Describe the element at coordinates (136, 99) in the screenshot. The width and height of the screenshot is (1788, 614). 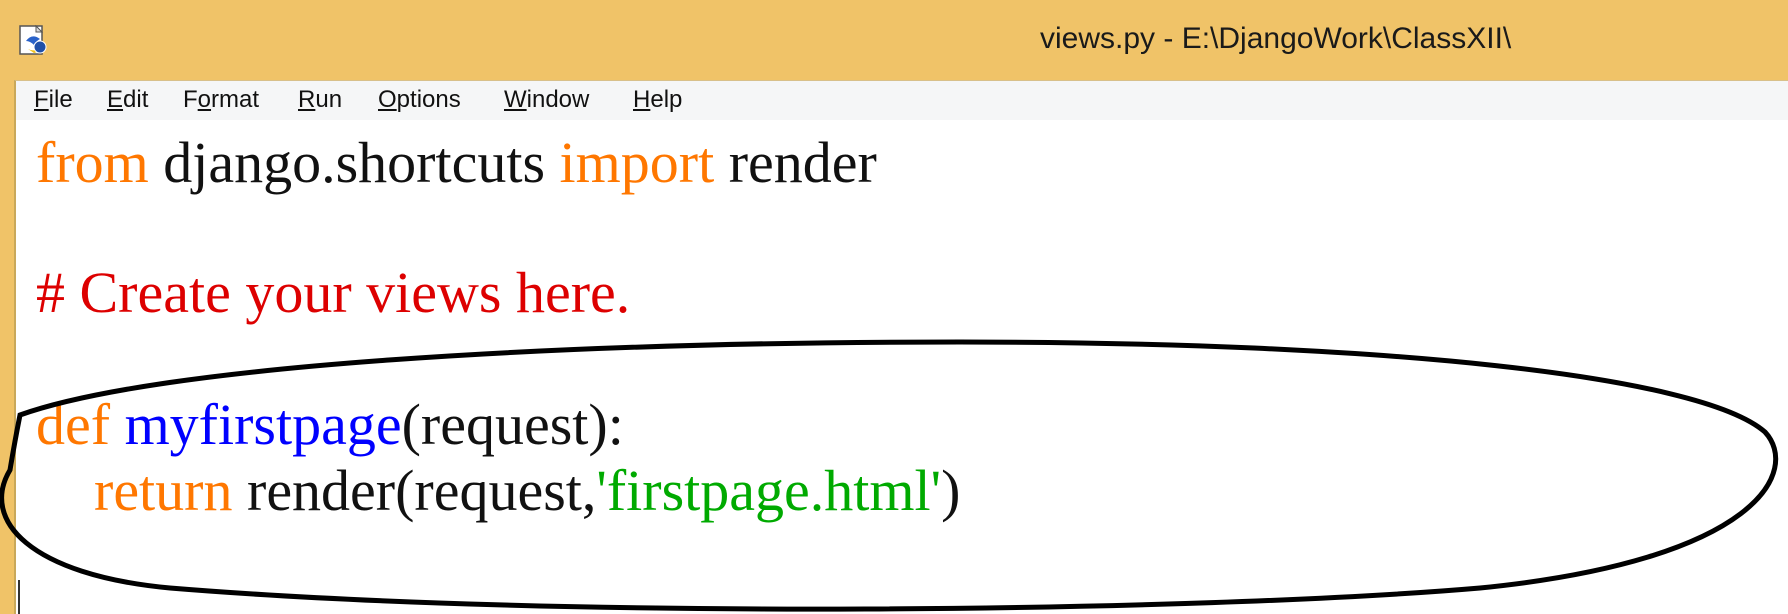
I see `menu-edit-rest: dit` at that location.